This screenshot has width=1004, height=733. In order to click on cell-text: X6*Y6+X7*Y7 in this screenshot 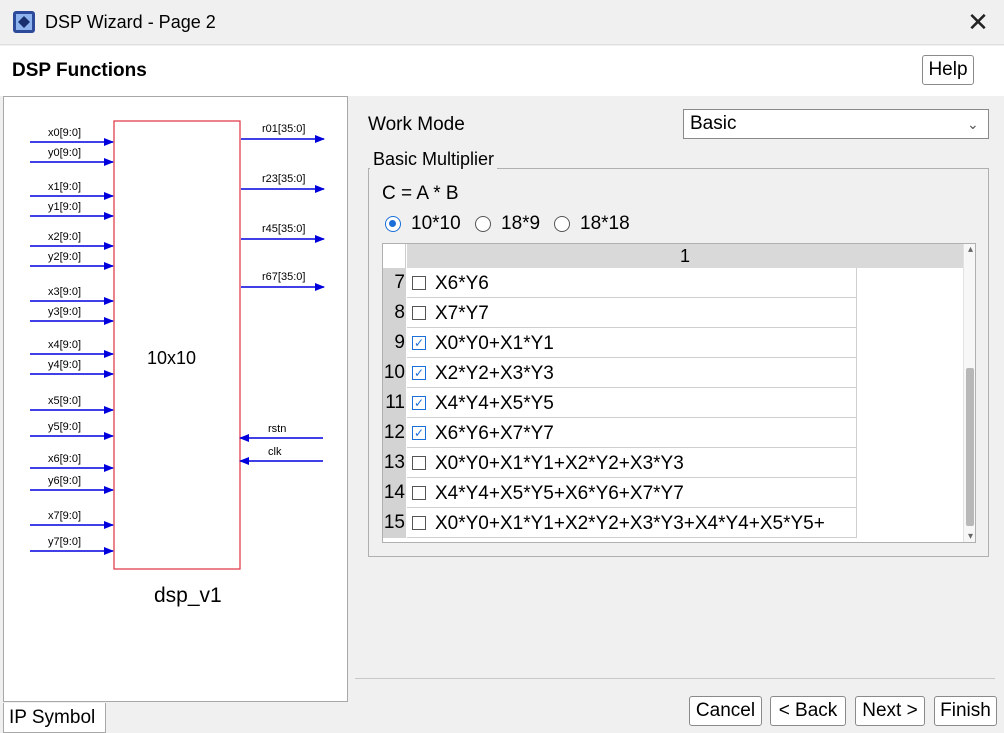, I will do `click(494, 433)`.